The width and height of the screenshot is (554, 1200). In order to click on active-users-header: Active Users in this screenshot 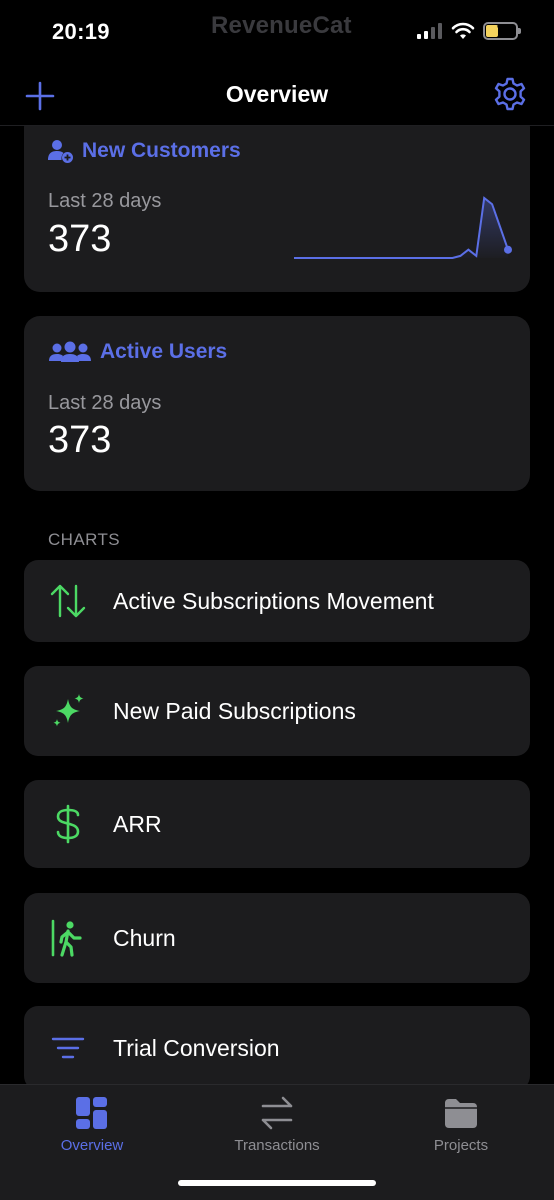, I will do `click(137, 352)`.